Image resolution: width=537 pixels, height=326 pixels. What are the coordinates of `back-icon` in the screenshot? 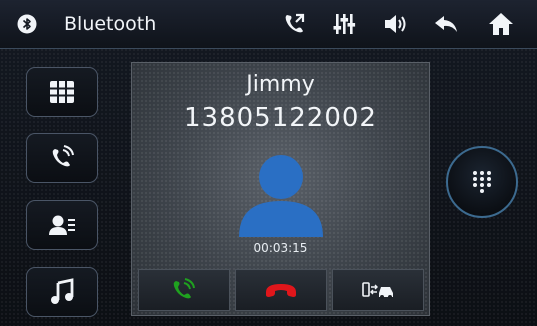 It's located at (446, 24).